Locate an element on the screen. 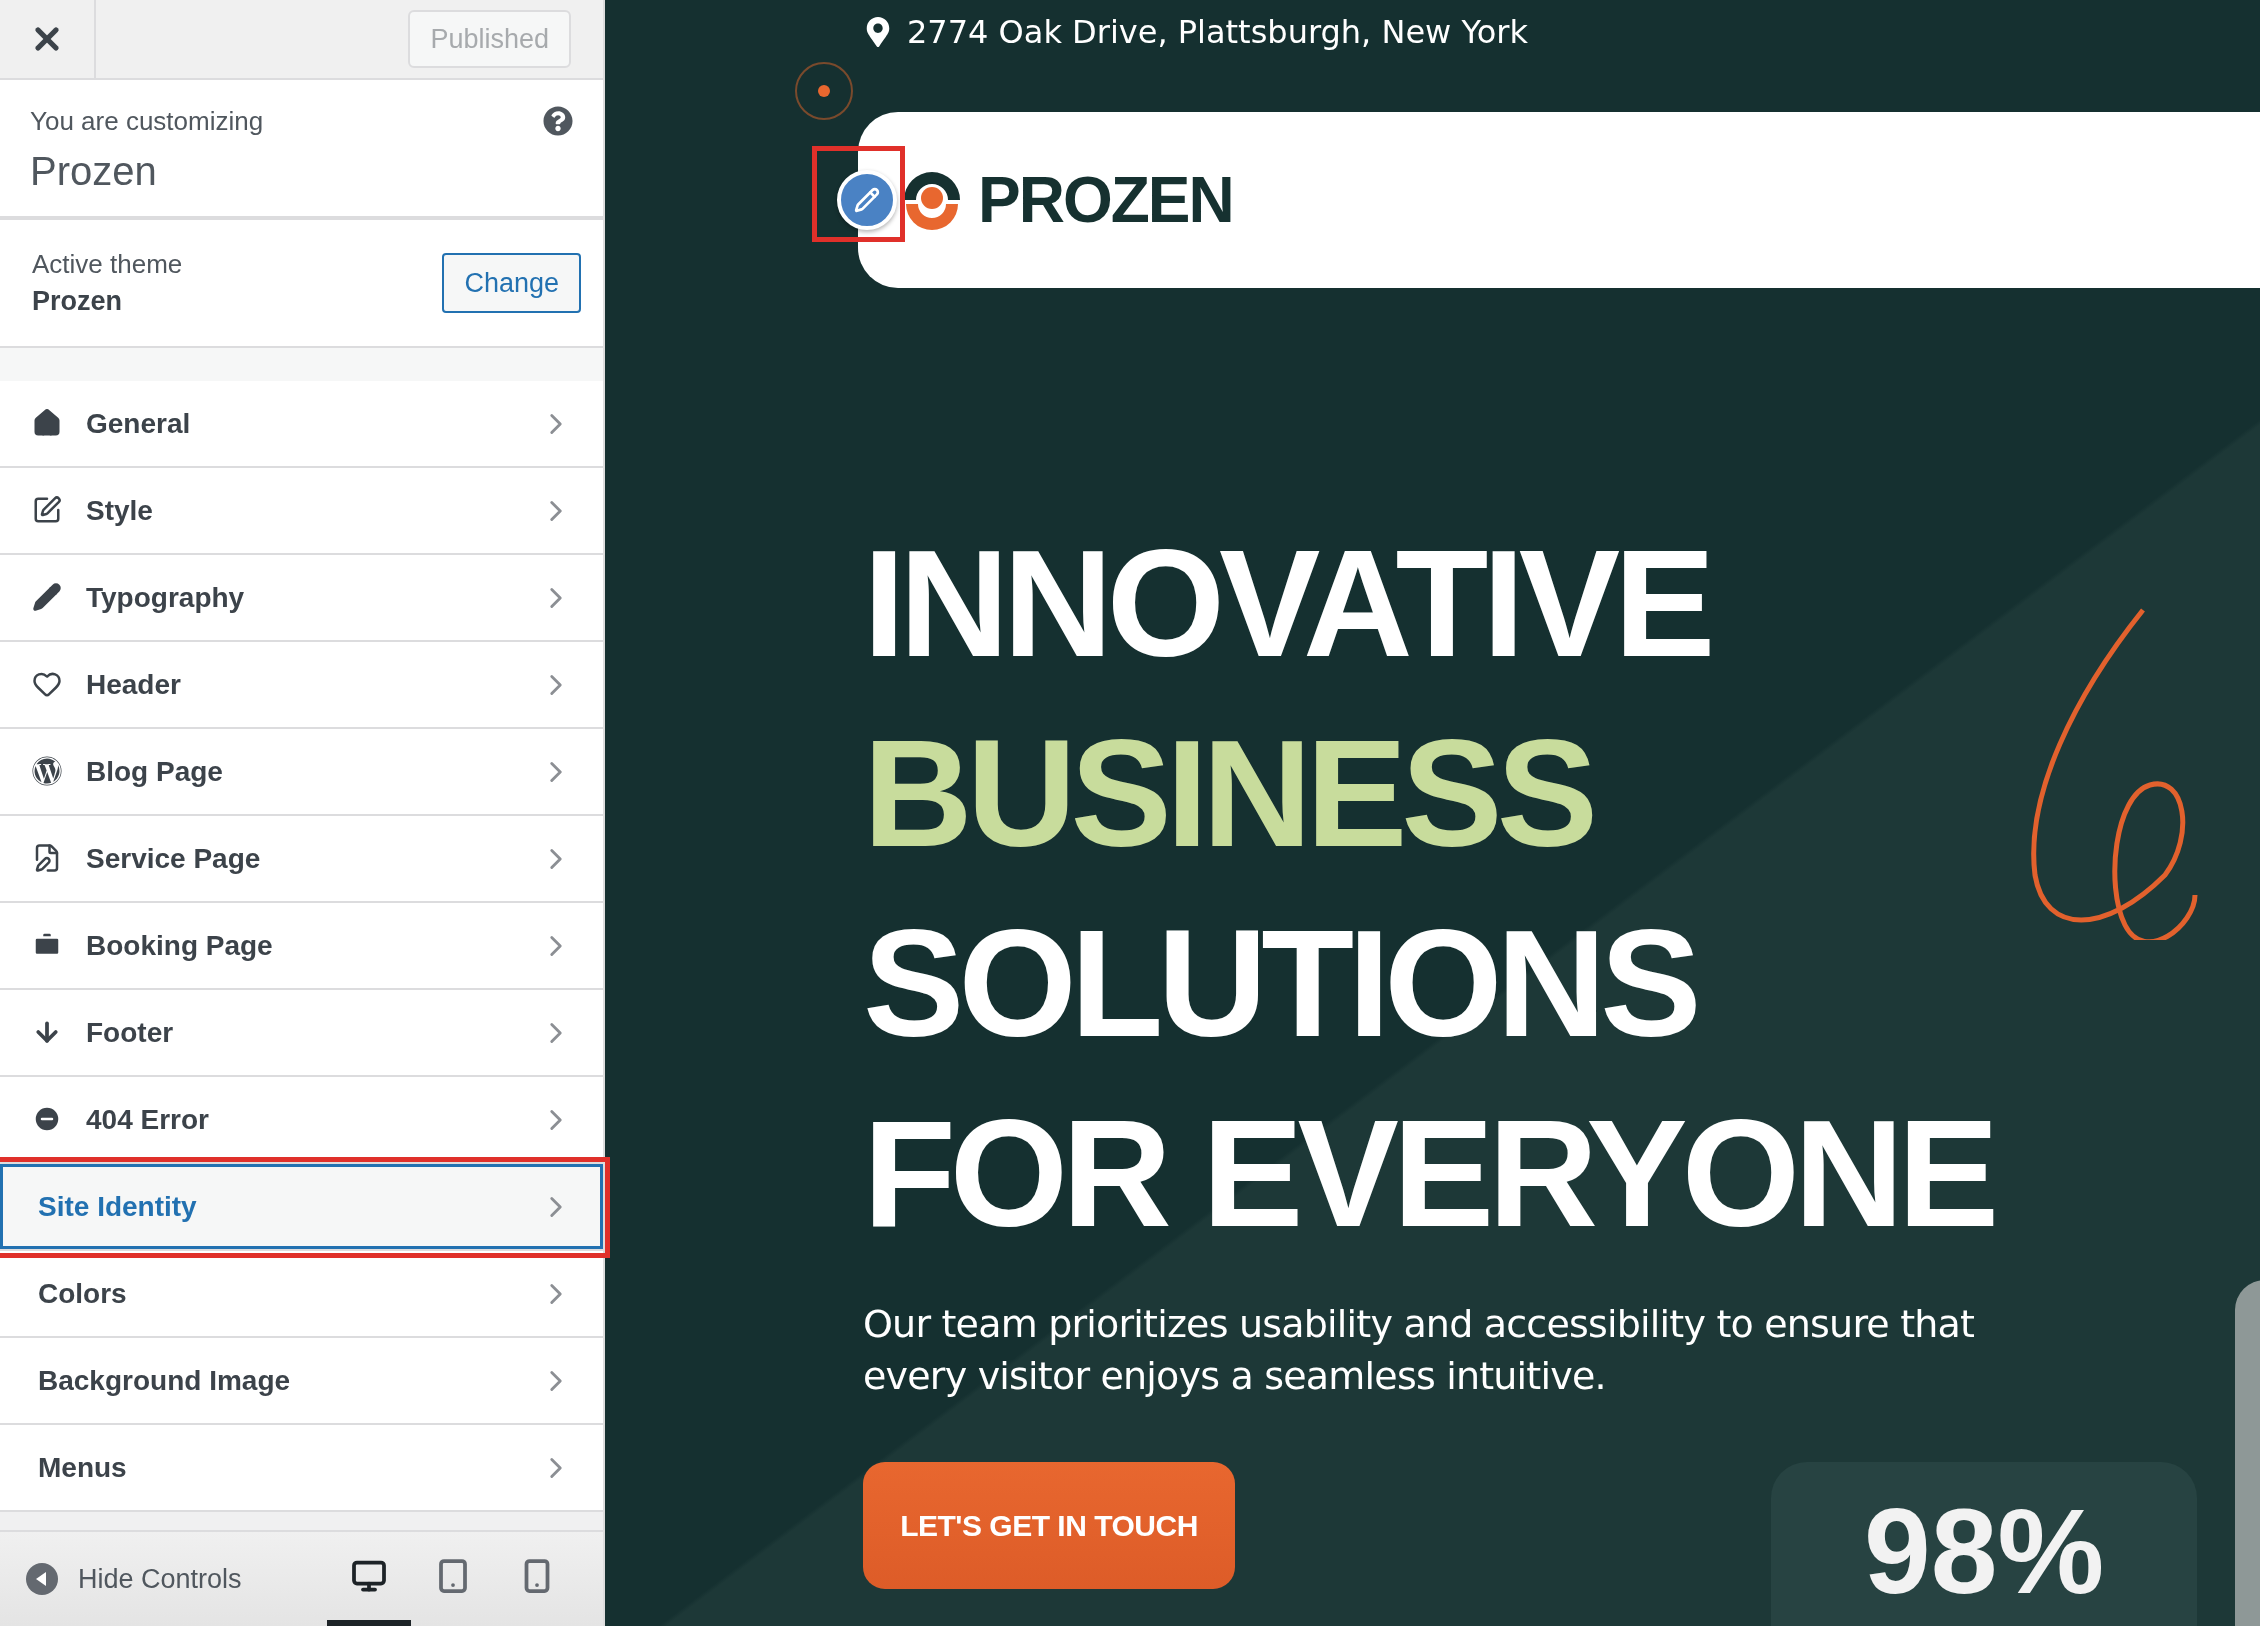  change-theme-button: Change is located at coordinates (511, 283).